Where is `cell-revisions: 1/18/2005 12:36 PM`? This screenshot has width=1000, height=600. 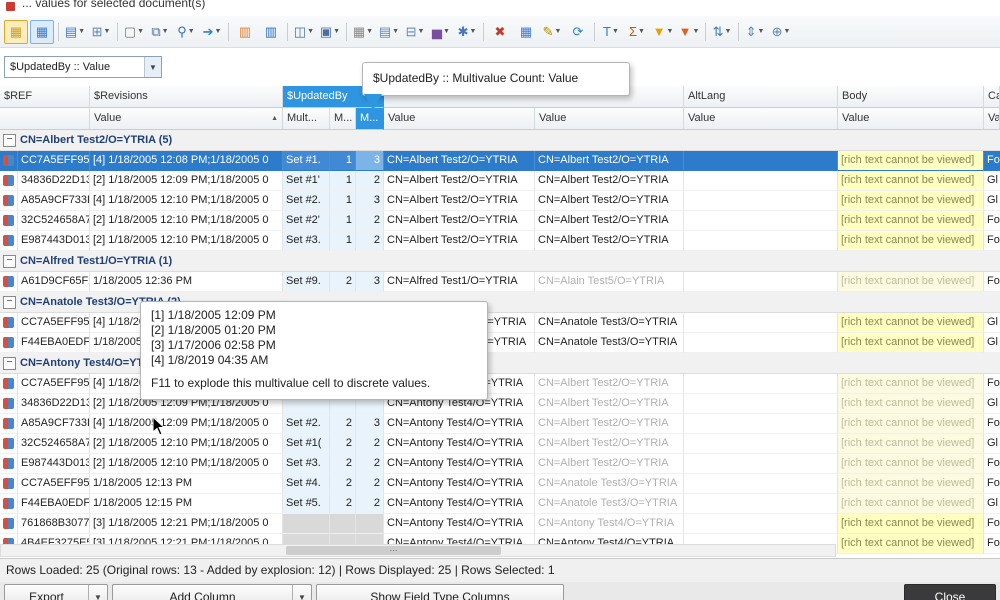
cell-revisions: 1/18/2005 12:36 PM is located at coordinates (186, 282).